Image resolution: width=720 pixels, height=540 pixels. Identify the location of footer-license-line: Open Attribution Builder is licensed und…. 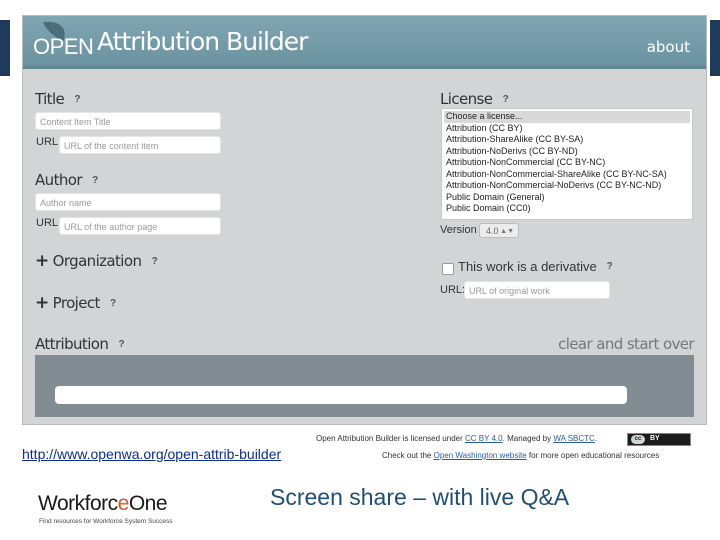
(456, 438).